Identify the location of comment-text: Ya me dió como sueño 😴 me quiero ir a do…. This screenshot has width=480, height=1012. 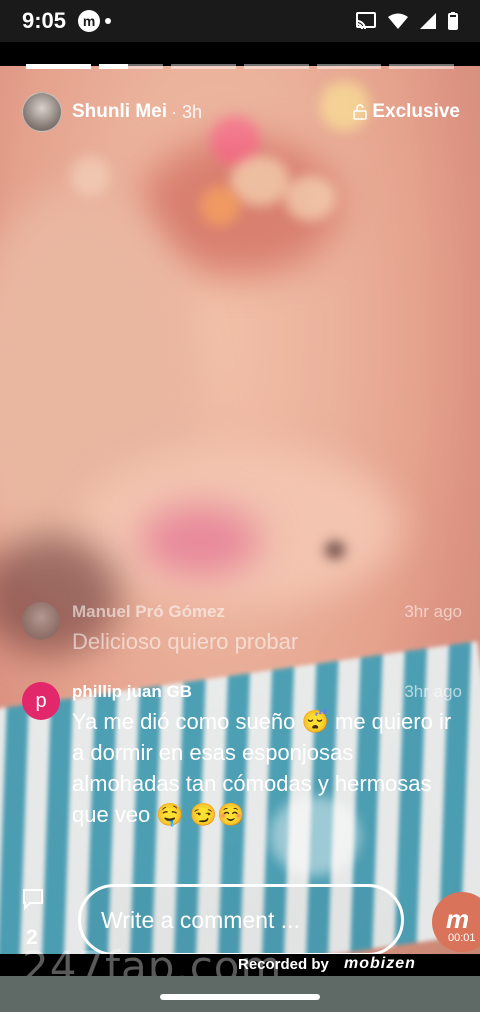
(262, 768).